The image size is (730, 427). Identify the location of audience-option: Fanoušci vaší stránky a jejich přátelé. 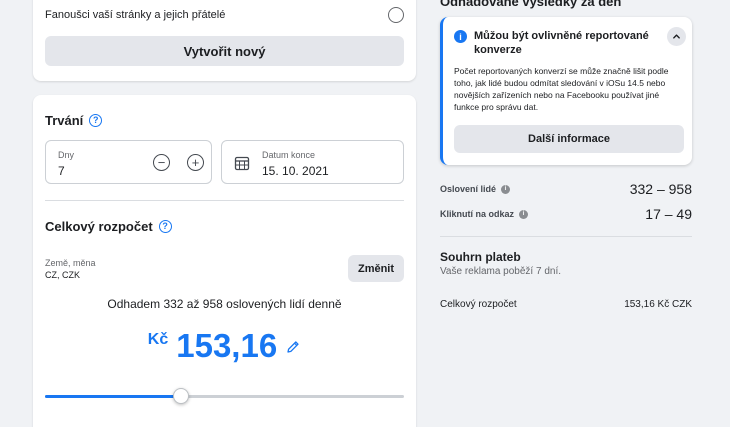
(224, 15).